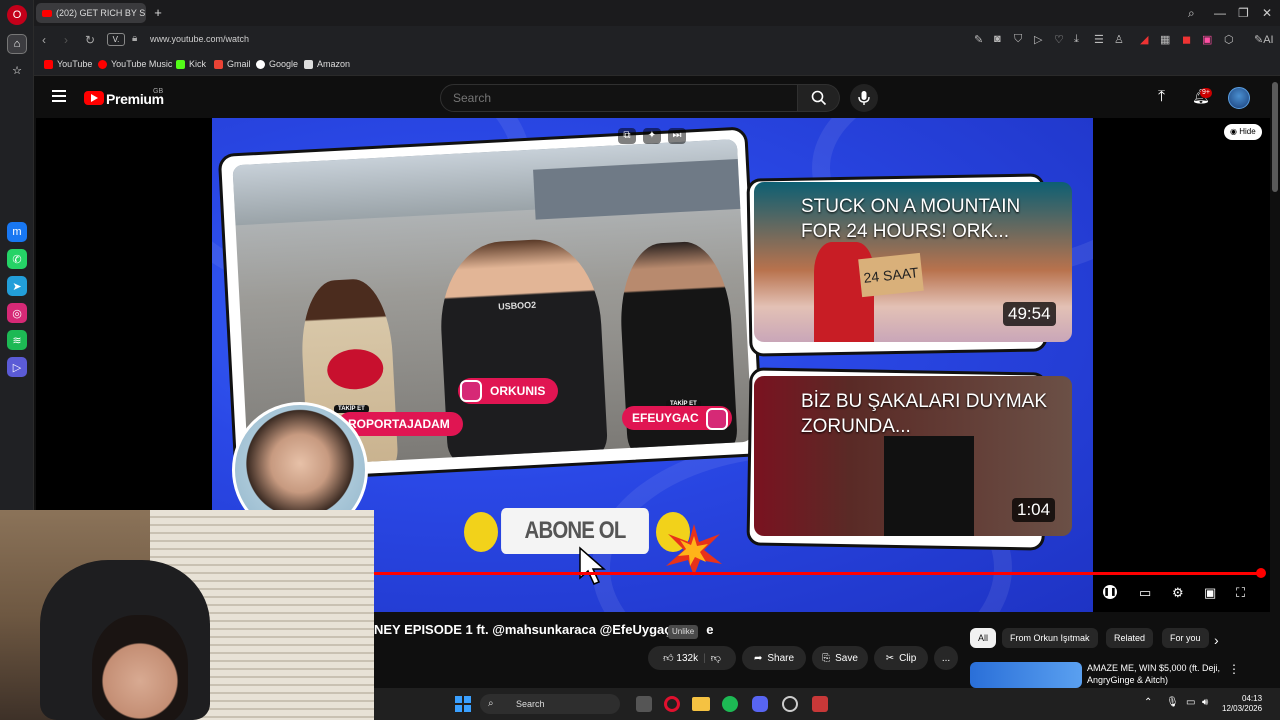 This screenshot has height=720, width=1280. I want to click on edit-icon: ✎, so click(978, 39).